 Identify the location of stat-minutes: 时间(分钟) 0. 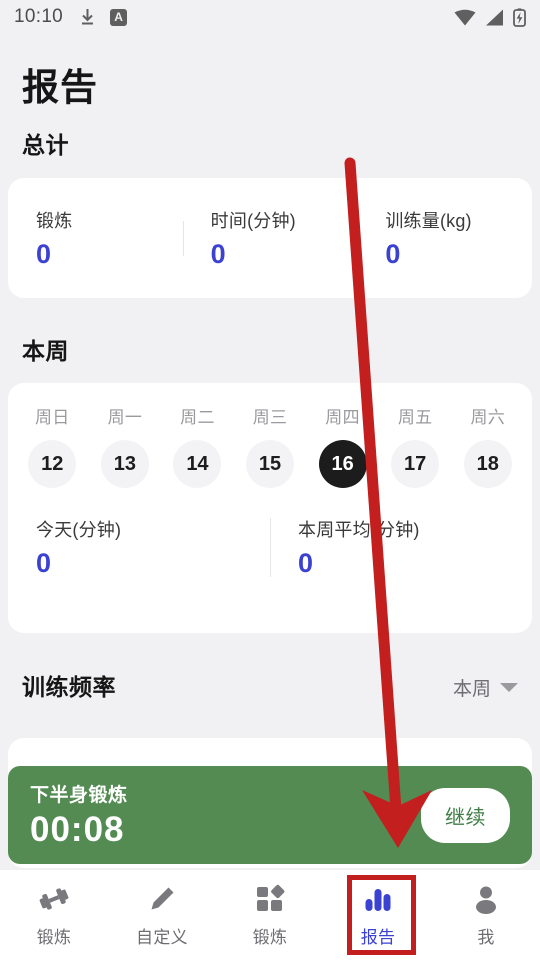
(270, 238).